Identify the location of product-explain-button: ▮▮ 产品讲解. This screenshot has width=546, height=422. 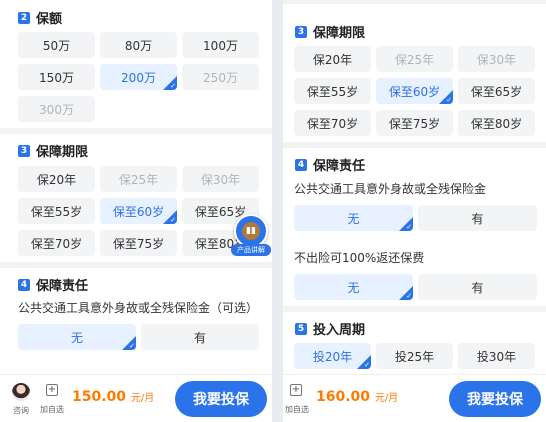
(251, 236).